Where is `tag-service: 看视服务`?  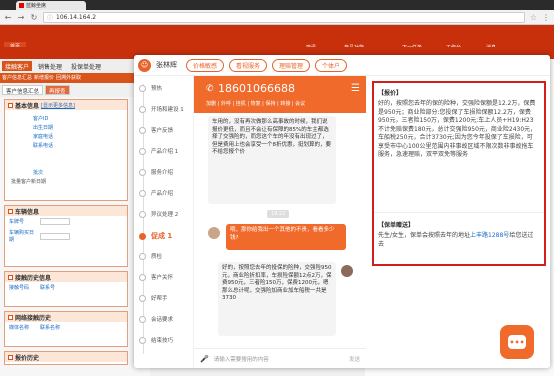 tag-service: 看视服务 is located at coordinates (248, 65).